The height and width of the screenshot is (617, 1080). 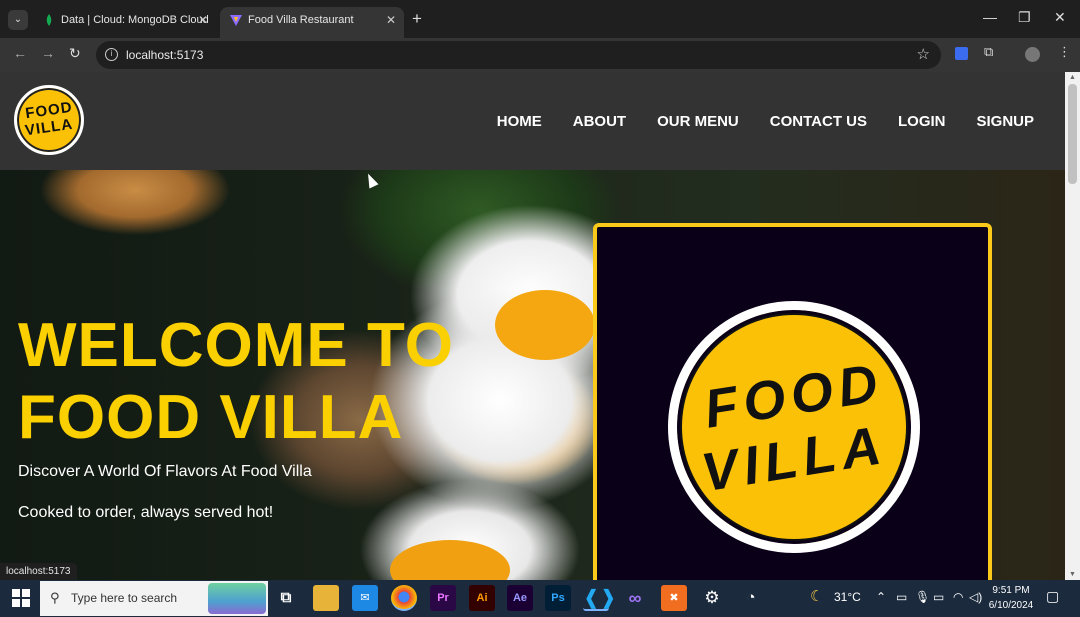 I want to click on search-icon: ⚲, so click(x=55, y=597).